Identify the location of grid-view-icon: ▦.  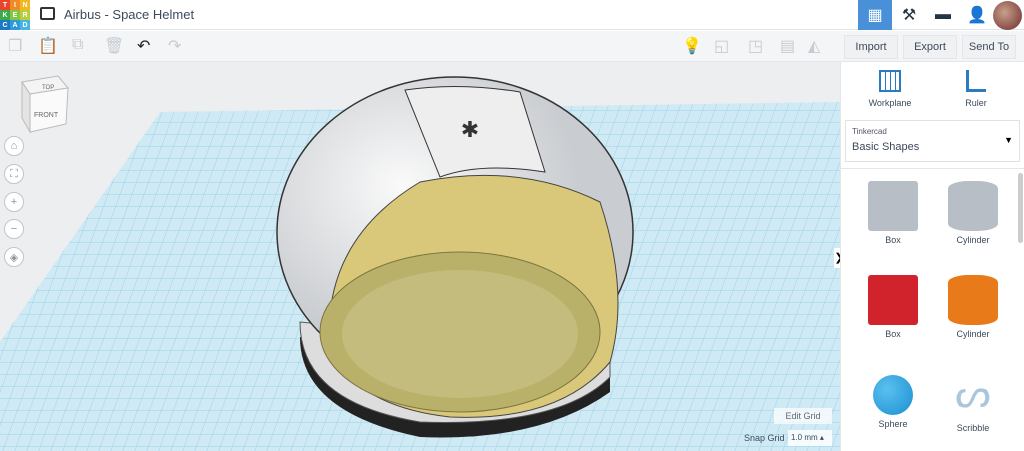
(875, 15).